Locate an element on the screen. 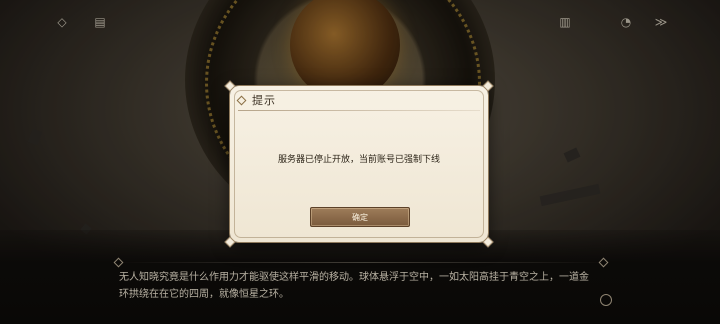  dialog-divider is located at coordinates (359, 110).